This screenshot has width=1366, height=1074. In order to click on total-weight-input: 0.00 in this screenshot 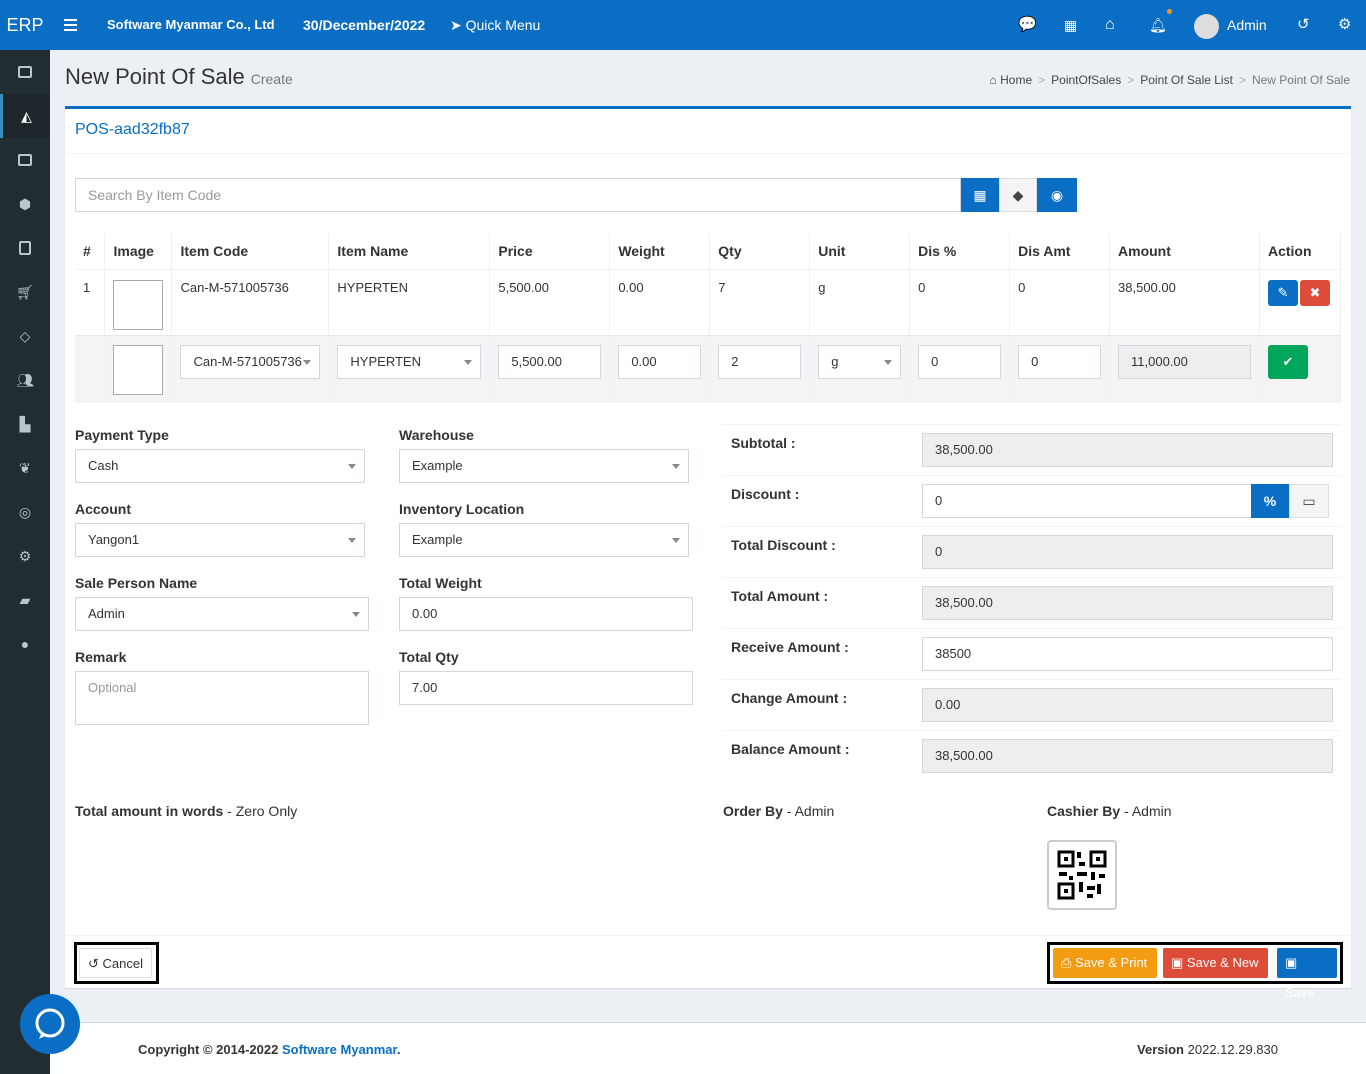, I will do `click(546, 614)`.